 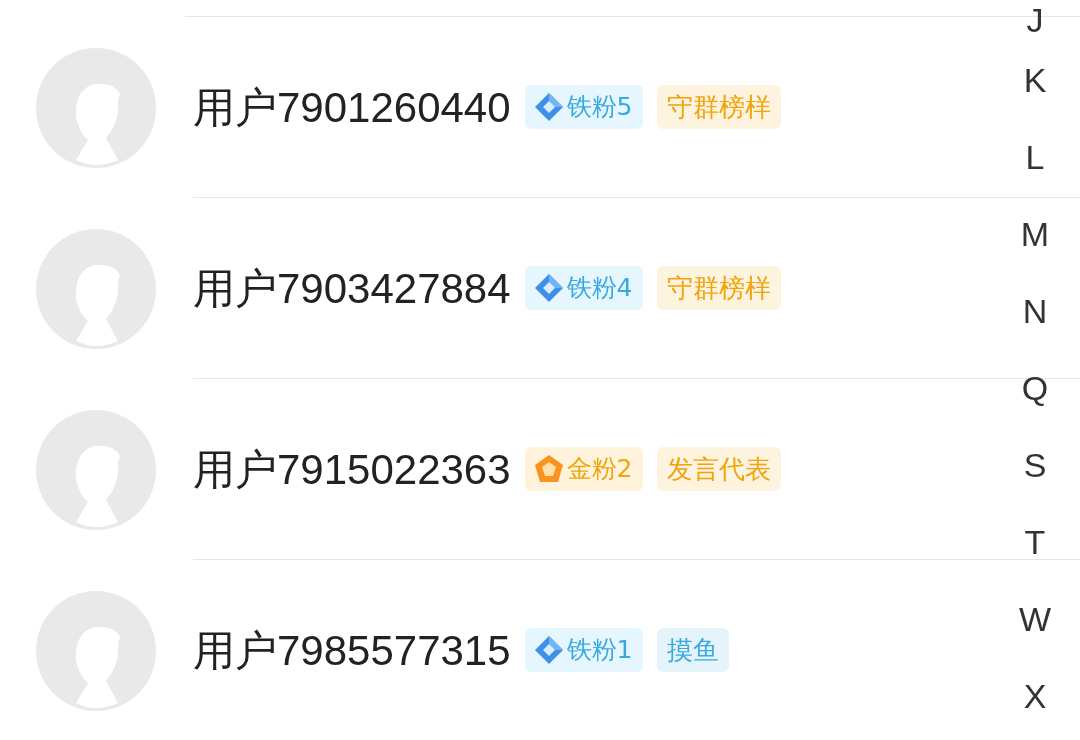 What do you see at coordinates (548, 469) in the screenshot?
I see `pentagon-icon` at bounding box center [548, 469].